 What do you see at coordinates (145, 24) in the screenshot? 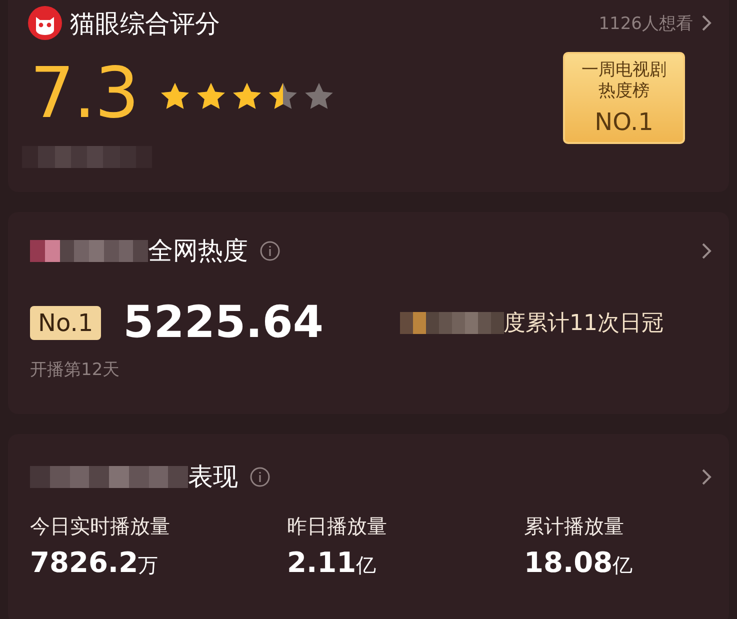
I see `section-title: 猫眼综合评分` at bounding box center [145, 24].